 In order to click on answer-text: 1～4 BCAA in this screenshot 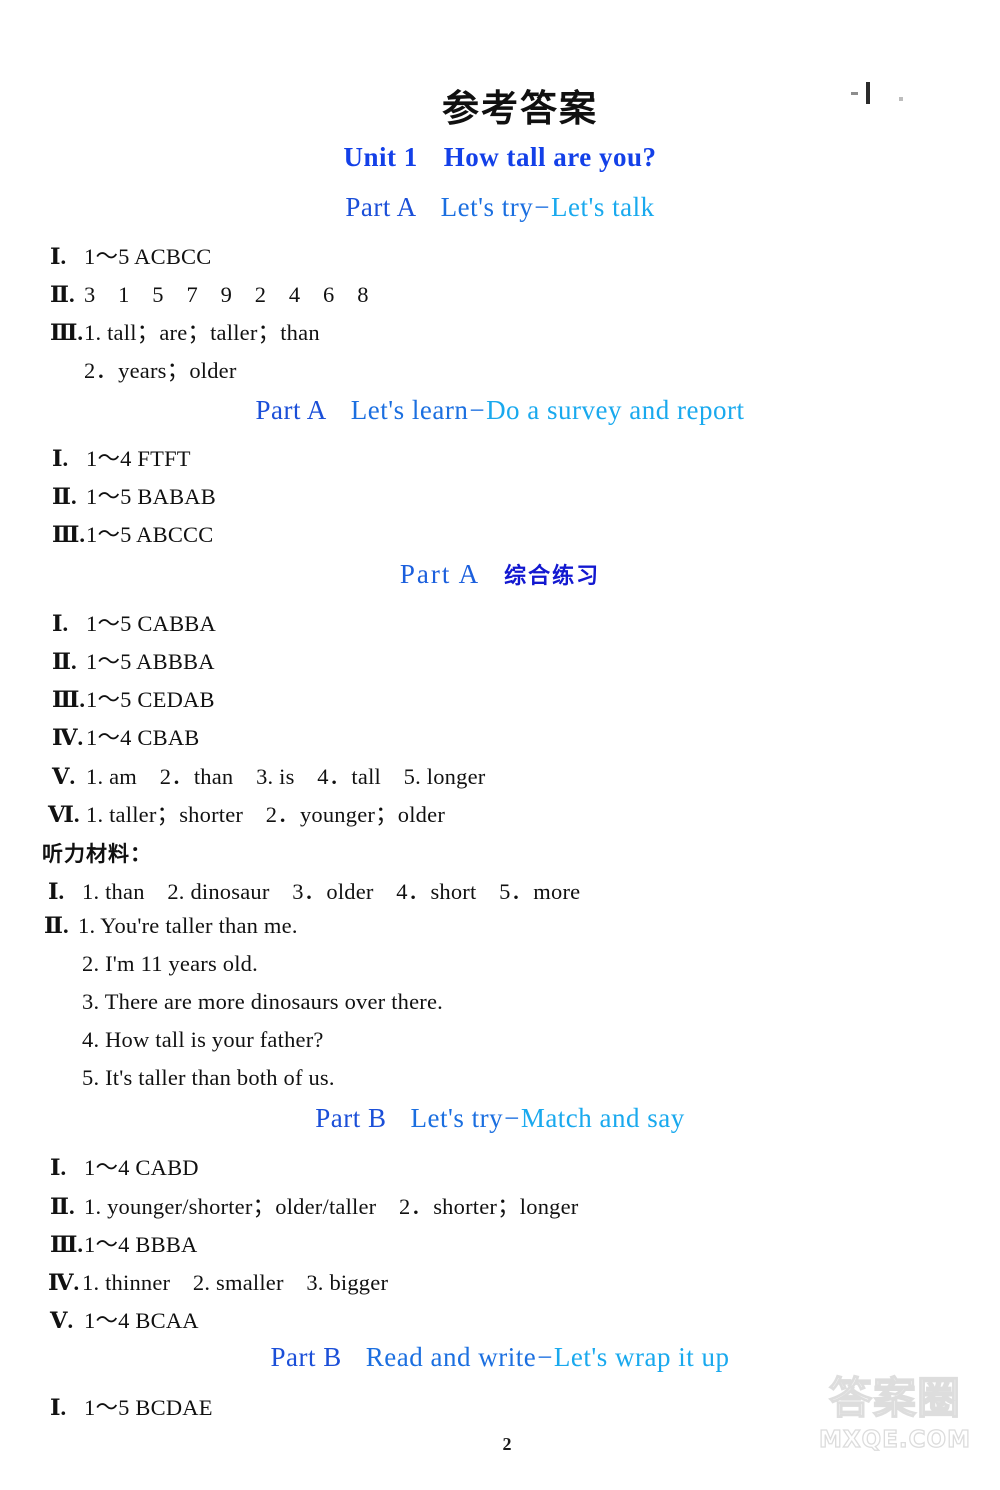, I will do `click(141, 1320)`.